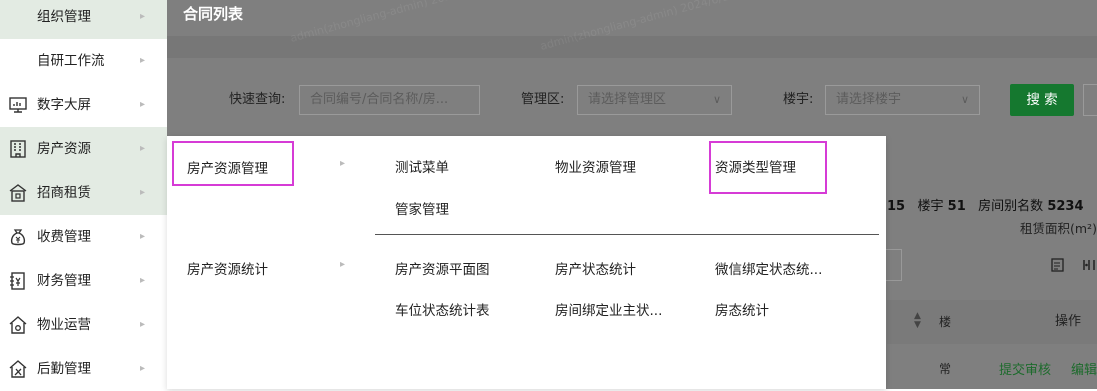 The height and width of the screenshot is (391, 1097). Describe the element at coordinates (945, 369) in the screenshot. I see `table-cell: 常` at that location.